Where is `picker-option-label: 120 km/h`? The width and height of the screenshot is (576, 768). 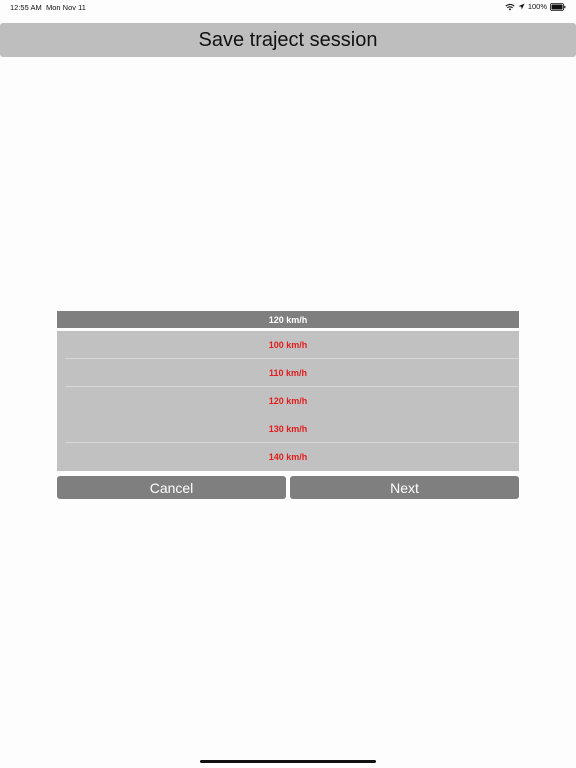 picker-option-label: 120 km/h is located at coordinates (288, 401).